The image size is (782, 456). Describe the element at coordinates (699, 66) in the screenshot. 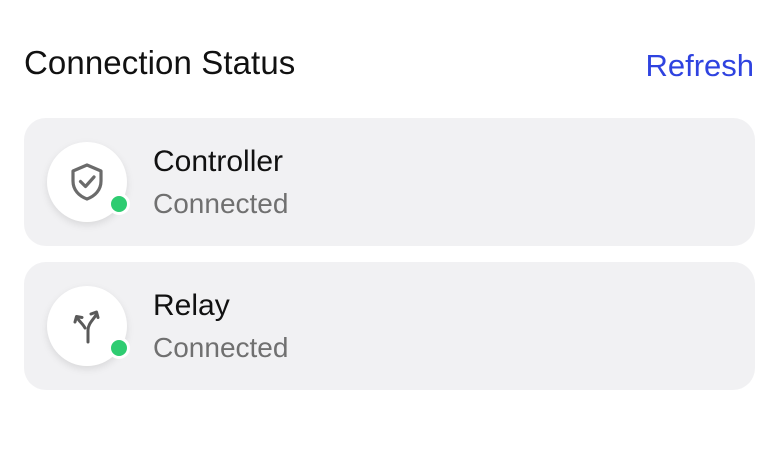

I see `refresh-button: Refresh` at that location.